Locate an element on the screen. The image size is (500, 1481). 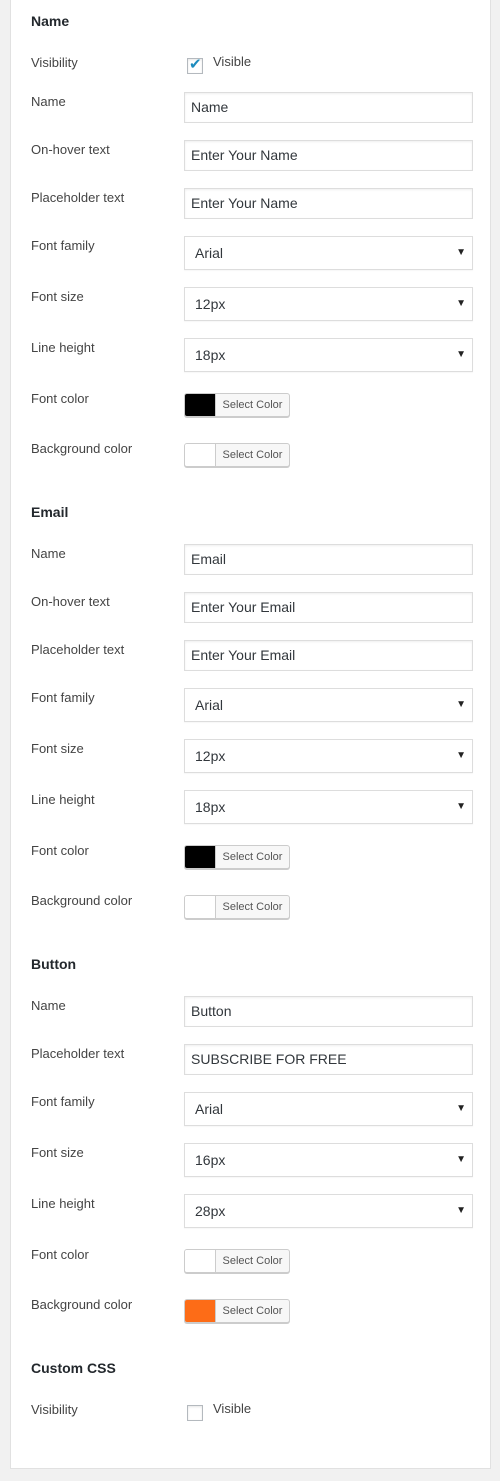
button-font-color-label: Font color is located at coordinates (60, 1254).